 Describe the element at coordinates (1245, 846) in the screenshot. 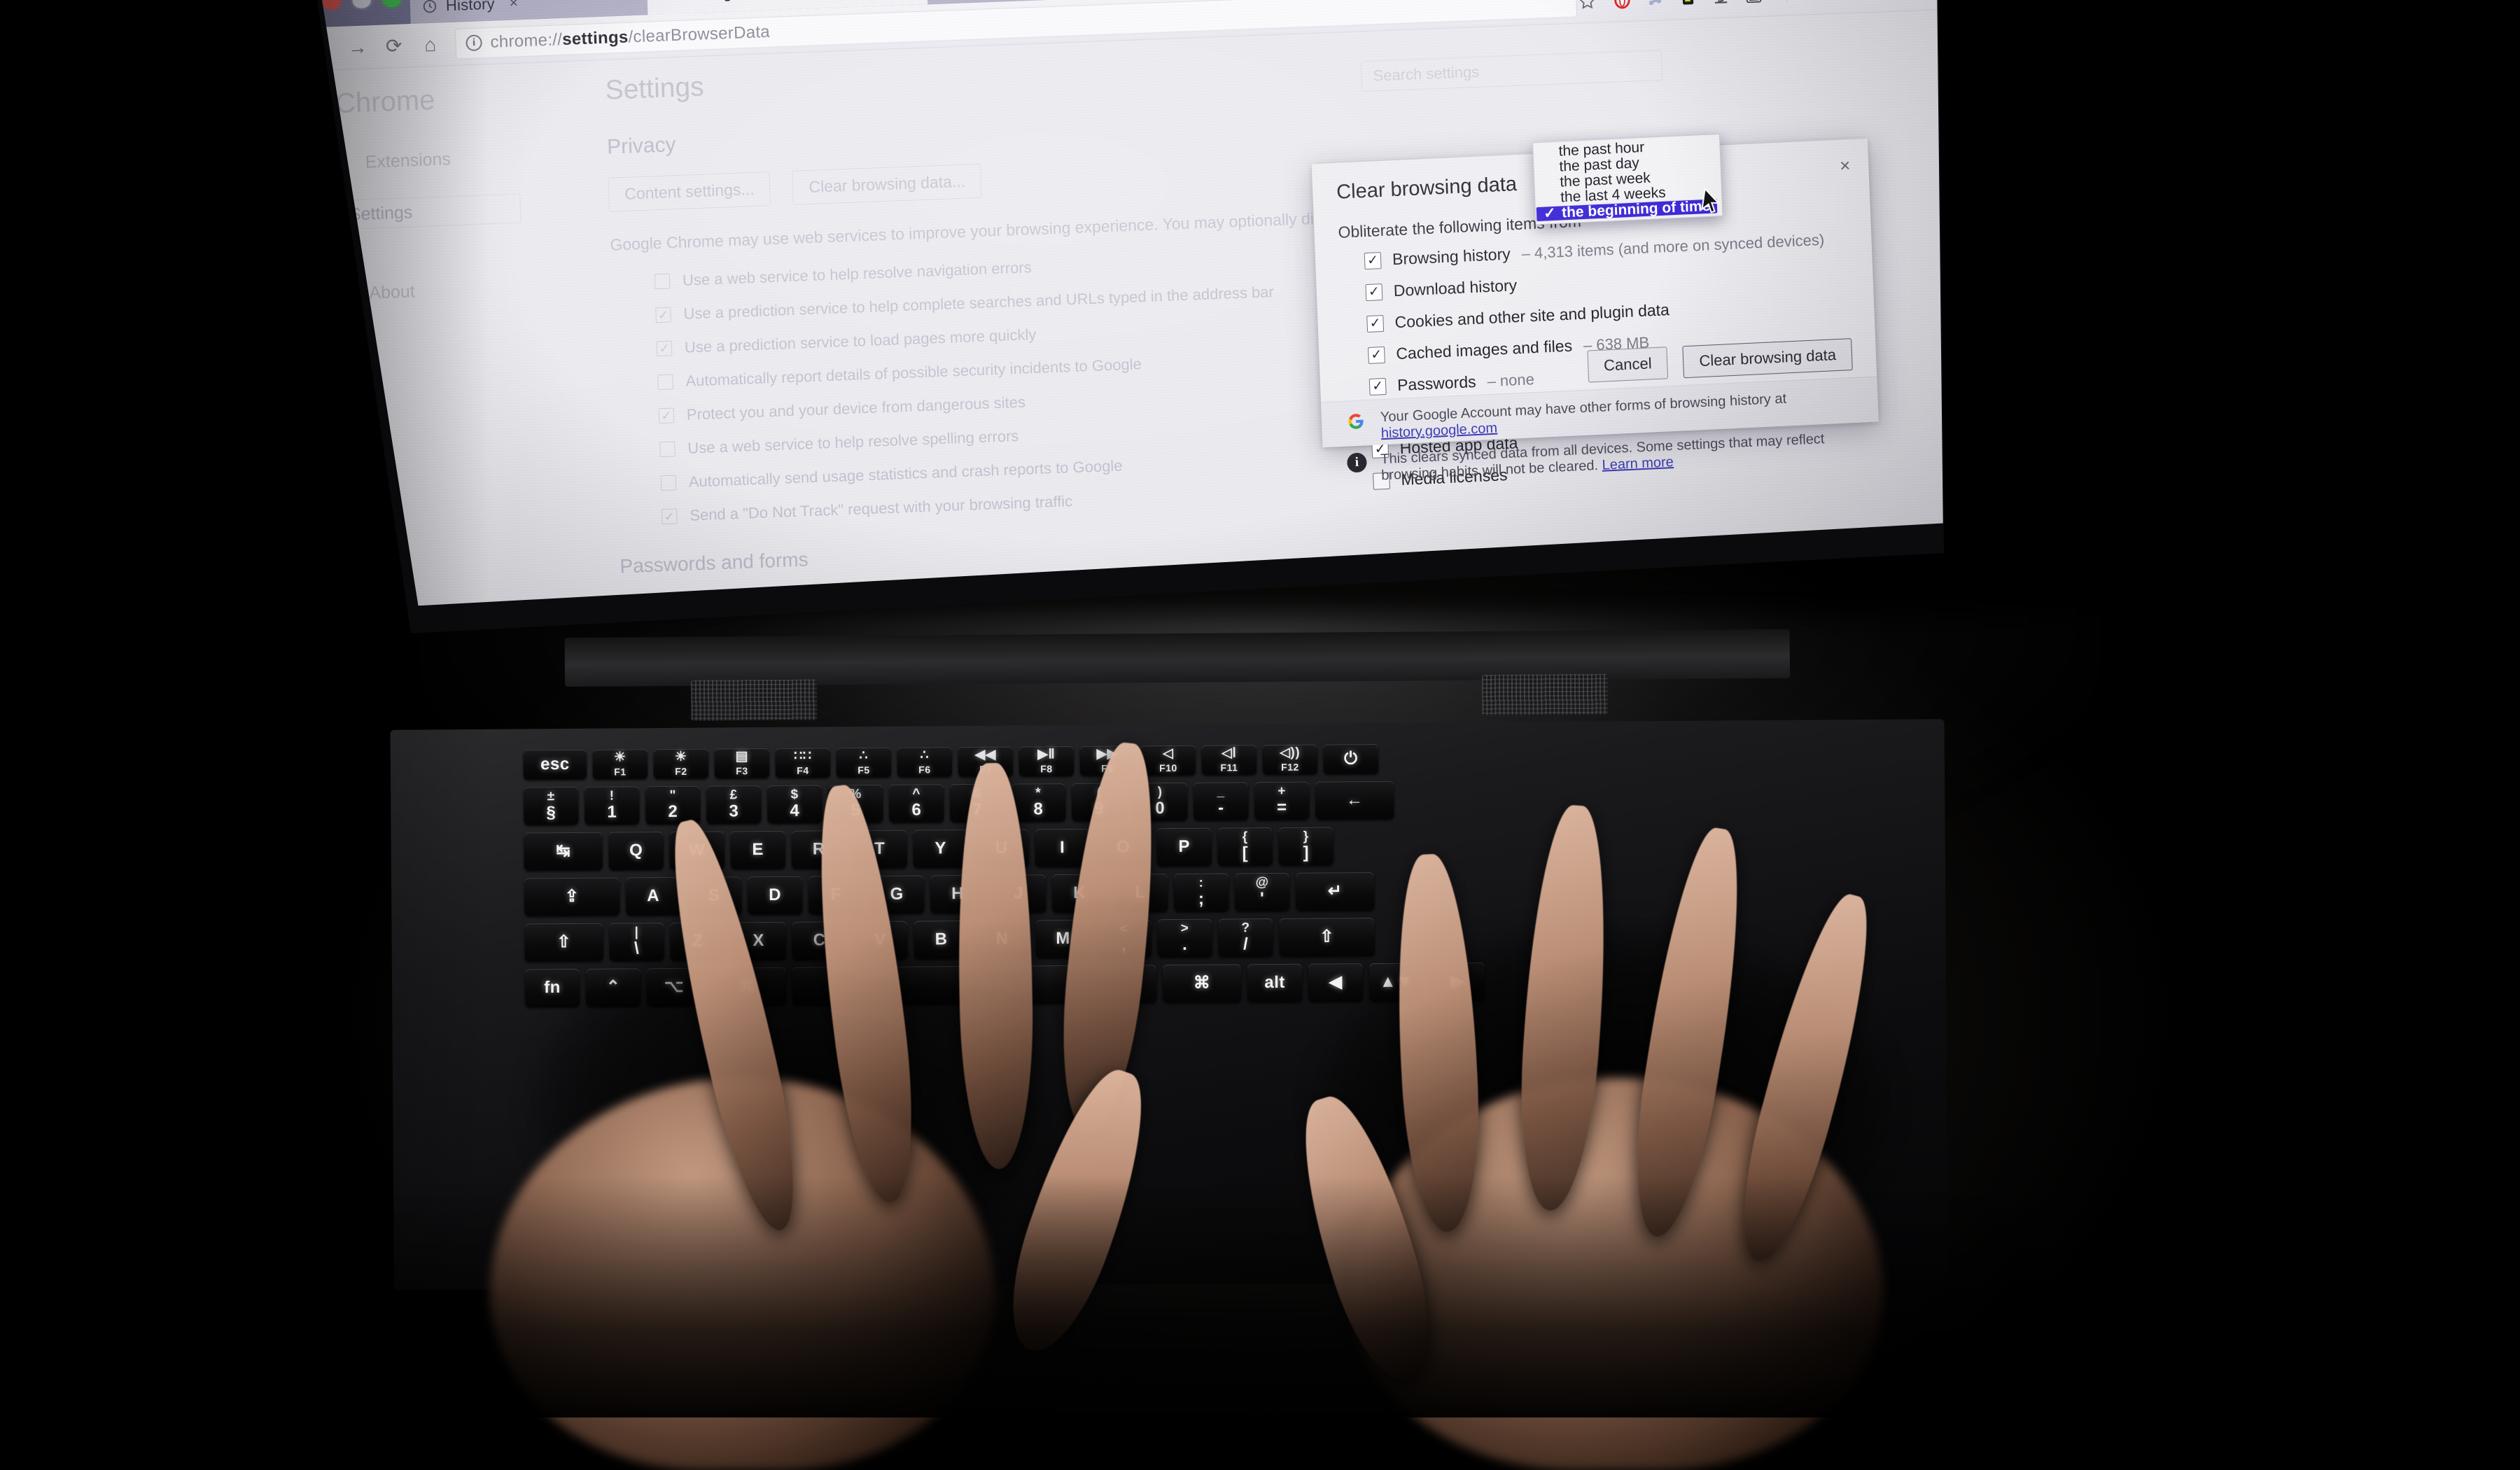

I see `key-key: {[` at that location.